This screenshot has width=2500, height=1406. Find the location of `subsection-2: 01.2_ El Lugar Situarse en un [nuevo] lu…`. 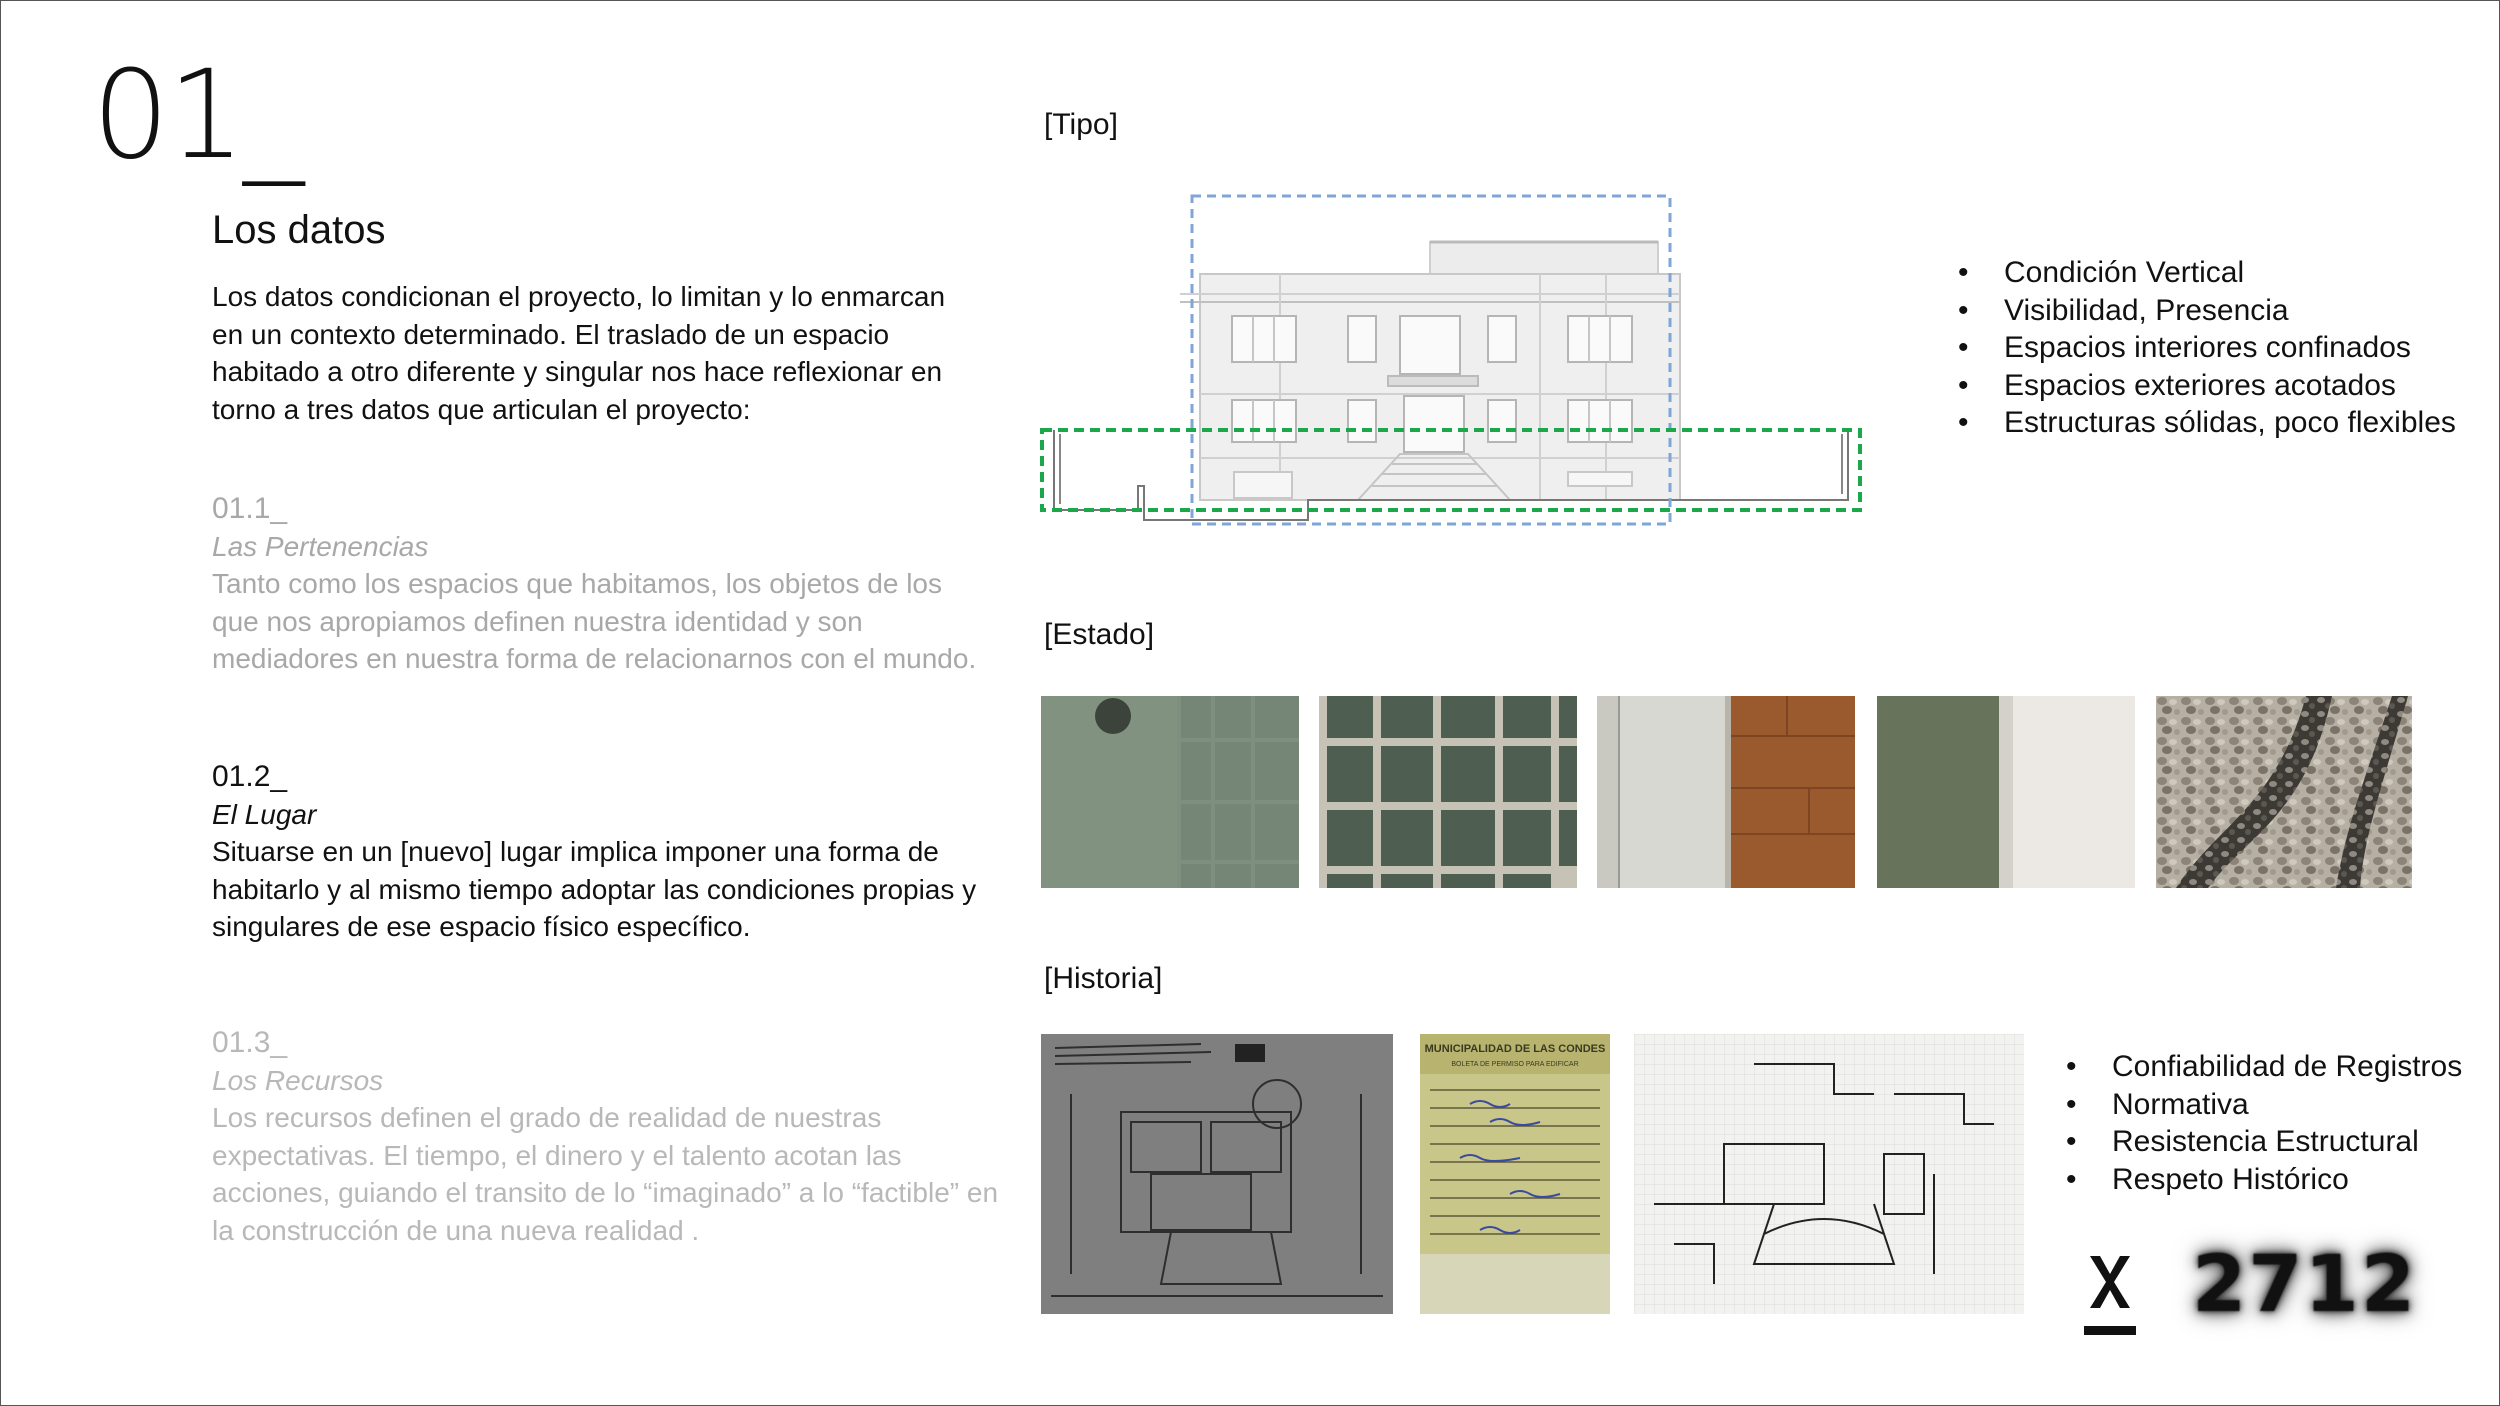

subsection-2: 01.2_ El Lugar Situarse en un [nuevo] lu… is located at coordinates (602, 852).